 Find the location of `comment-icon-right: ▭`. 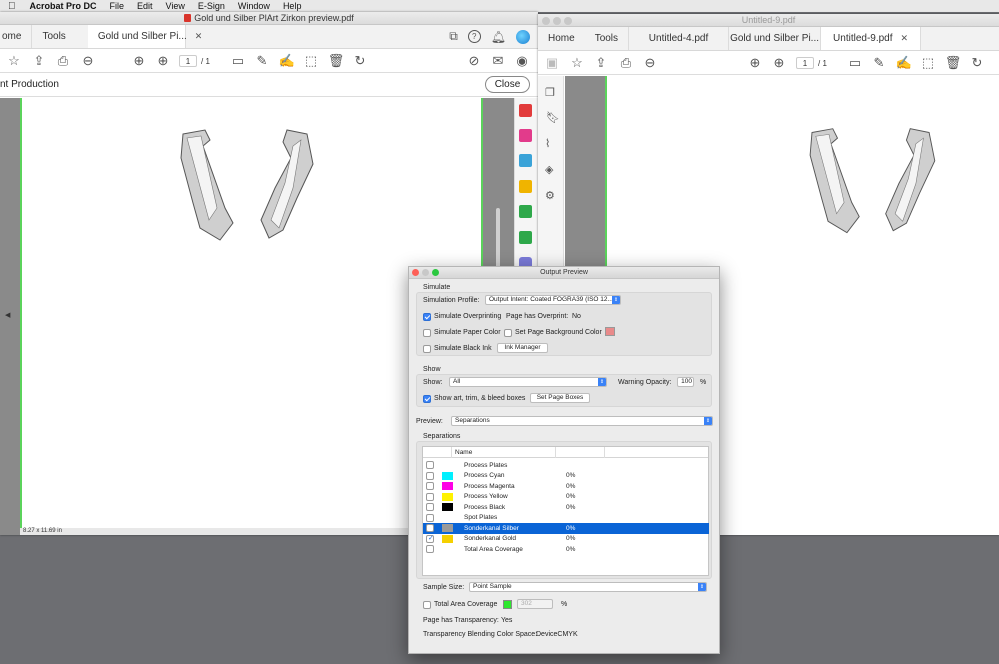

comment-icon-right: ▭ is located at coordinates (855, 63).